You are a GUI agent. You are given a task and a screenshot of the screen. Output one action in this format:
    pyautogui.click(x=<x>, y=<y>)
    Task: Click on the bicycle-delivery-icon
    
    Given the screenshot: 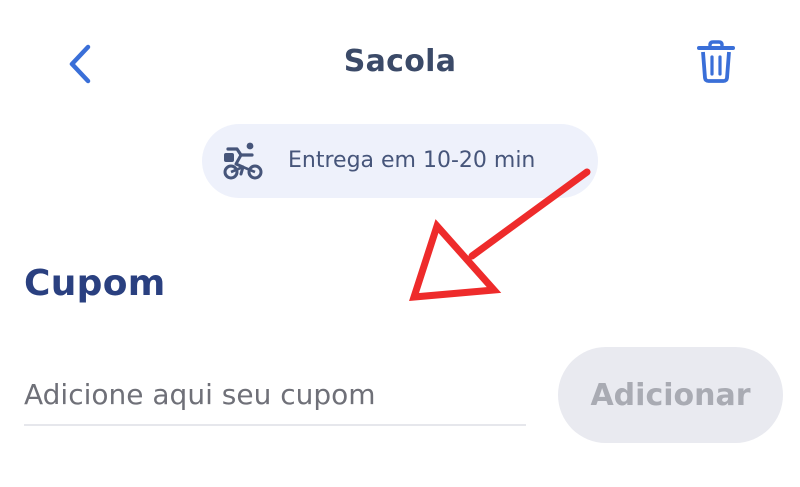 What is the action you would take?
    pyautogui.click(x=243, y=161)
    